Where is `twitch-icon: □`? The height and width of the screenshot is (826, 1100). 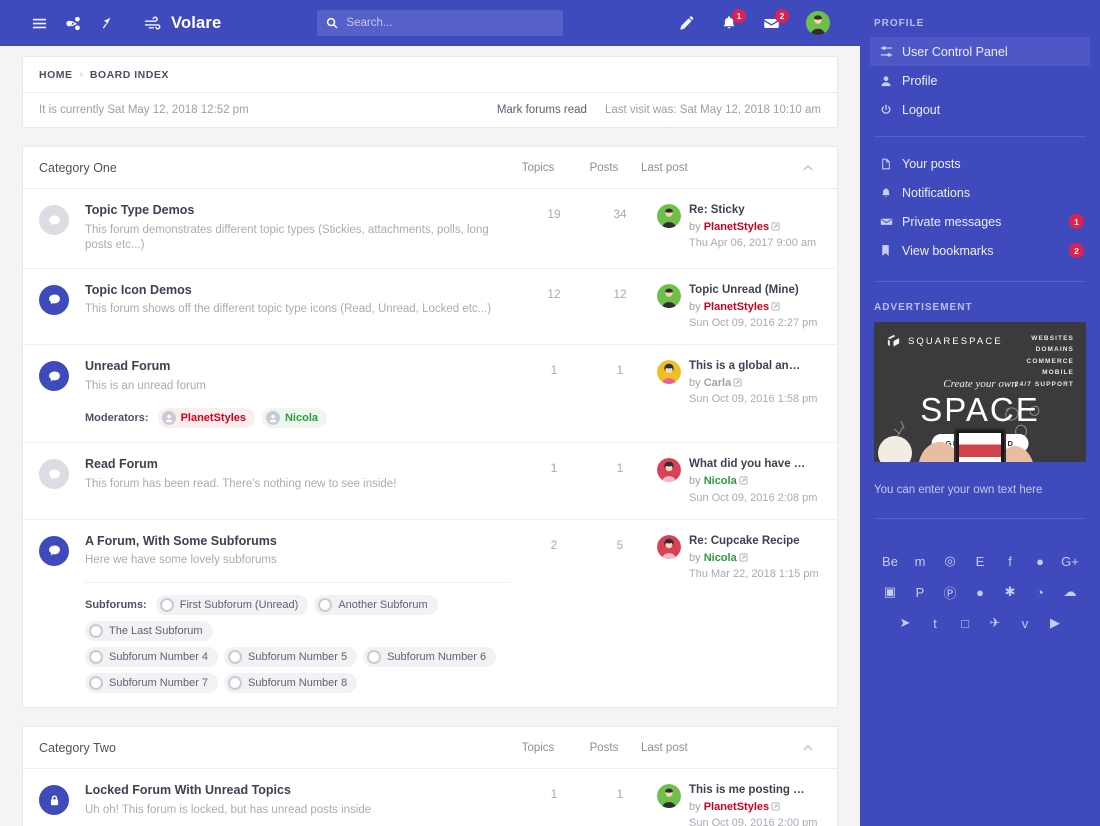
twitch-icon: □ is located at coordinates (965, 623).